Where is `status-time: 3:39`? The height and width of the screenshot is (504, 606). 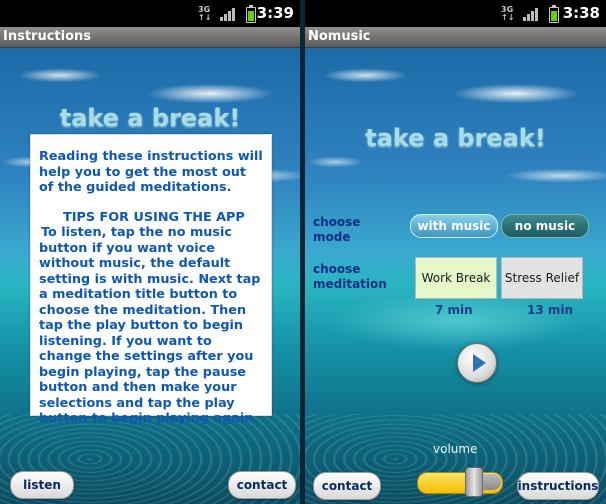
status-time: 3:39 is located at coordinates (275, 13).